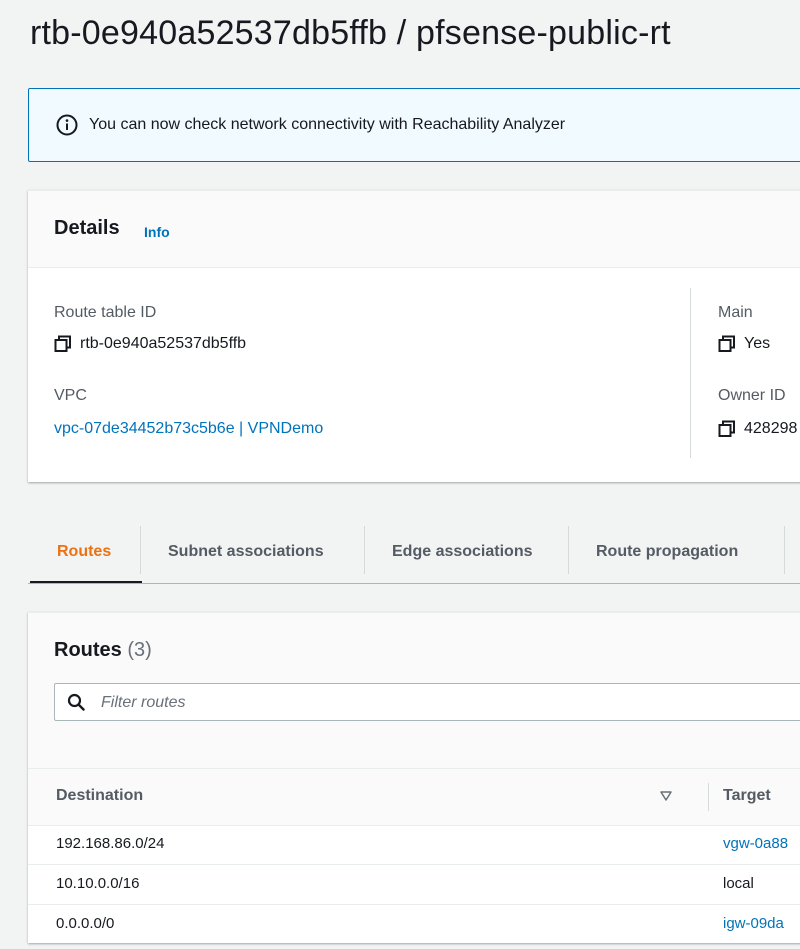 The image size is (800, 949). Describe the element at coordinates (666, 796) in the screenshot. I see `sort-down-icon` at that location.